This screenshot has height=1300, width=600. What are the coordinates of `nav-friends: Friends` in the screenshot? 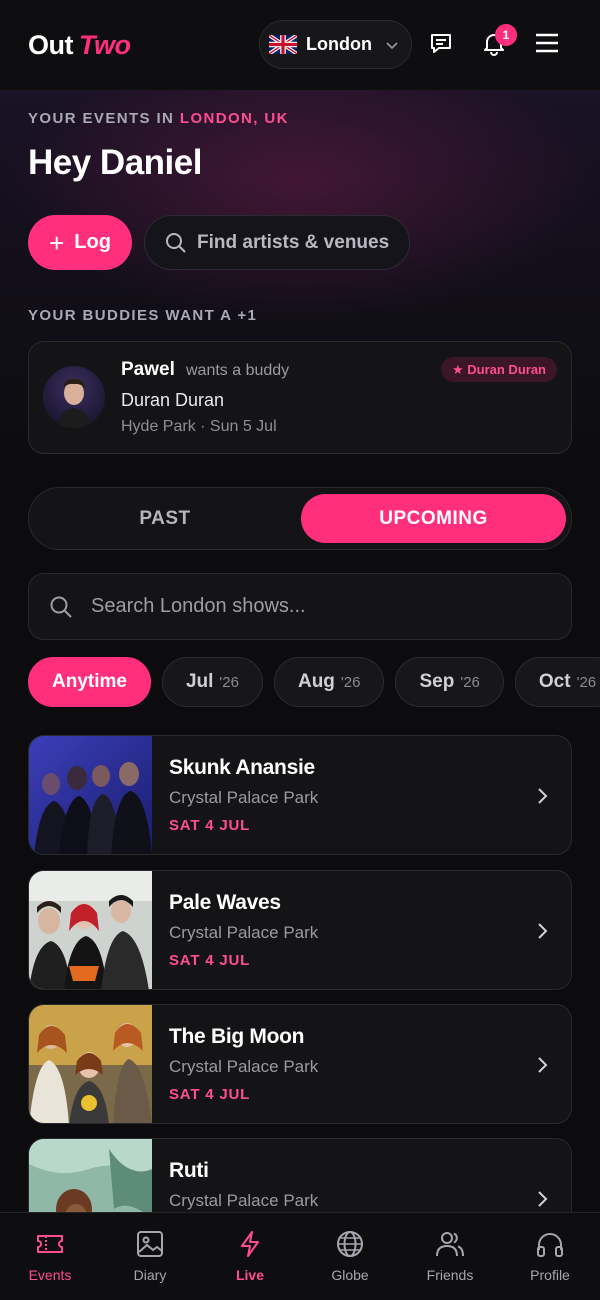 It's located at (450, 1256).